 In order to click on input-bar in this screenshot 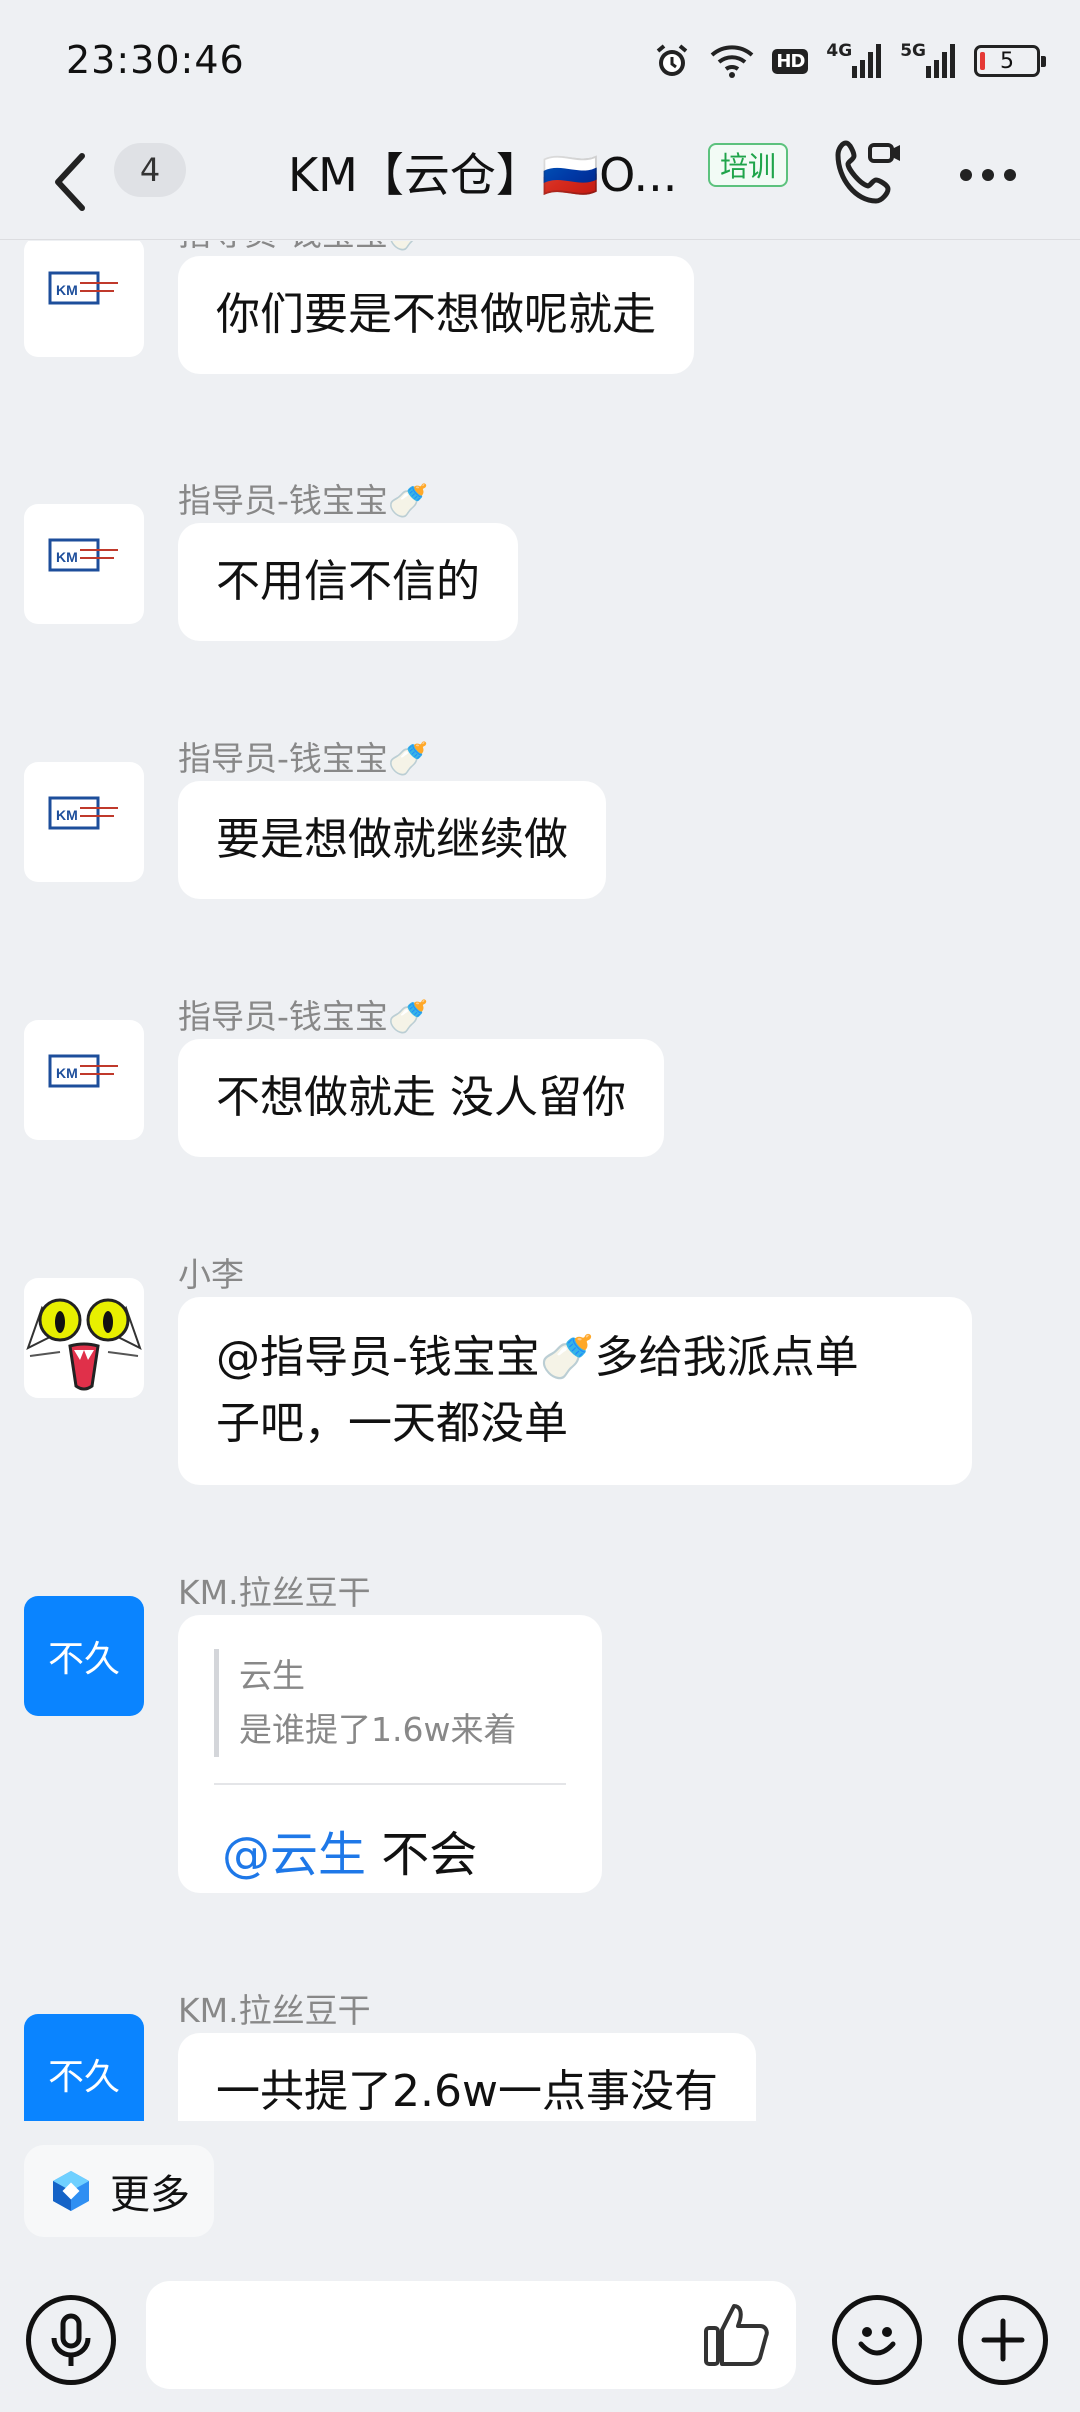, I will do `click(540, 2336)`.